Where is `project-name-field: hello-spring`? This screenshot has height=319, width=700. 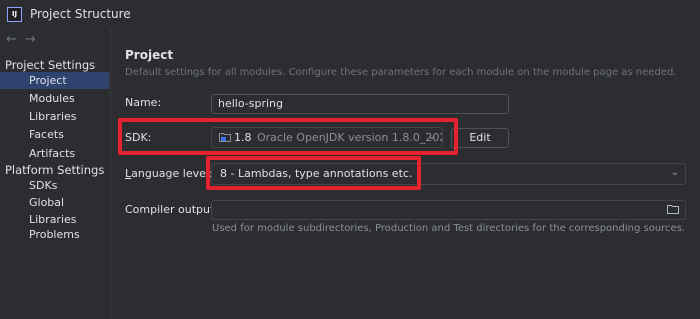
project-name-field: hello-spring is located at coordinates (360, 104).